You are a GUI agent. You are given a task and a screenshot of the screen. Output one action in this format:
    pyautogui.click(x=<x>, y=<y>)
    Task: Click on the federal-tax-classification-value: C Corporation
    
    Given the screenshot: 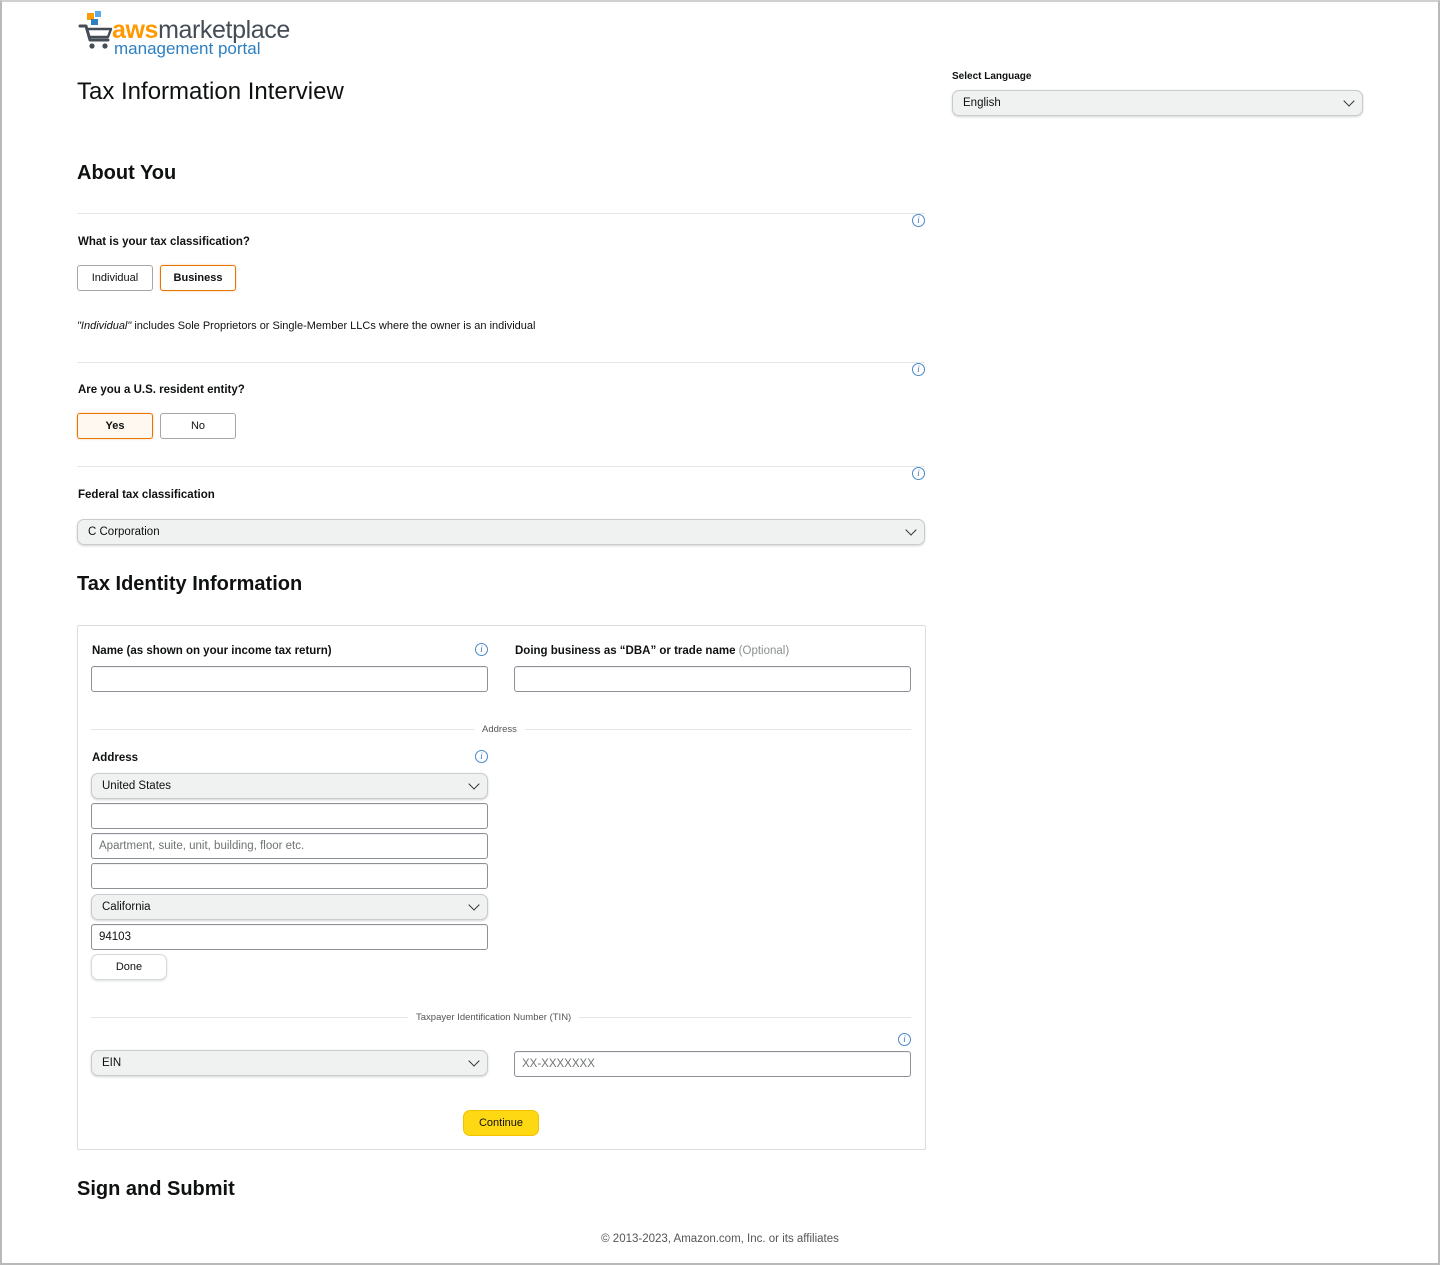 What is the action you would take?
    pyautogui.click(x=124, y=532)
    